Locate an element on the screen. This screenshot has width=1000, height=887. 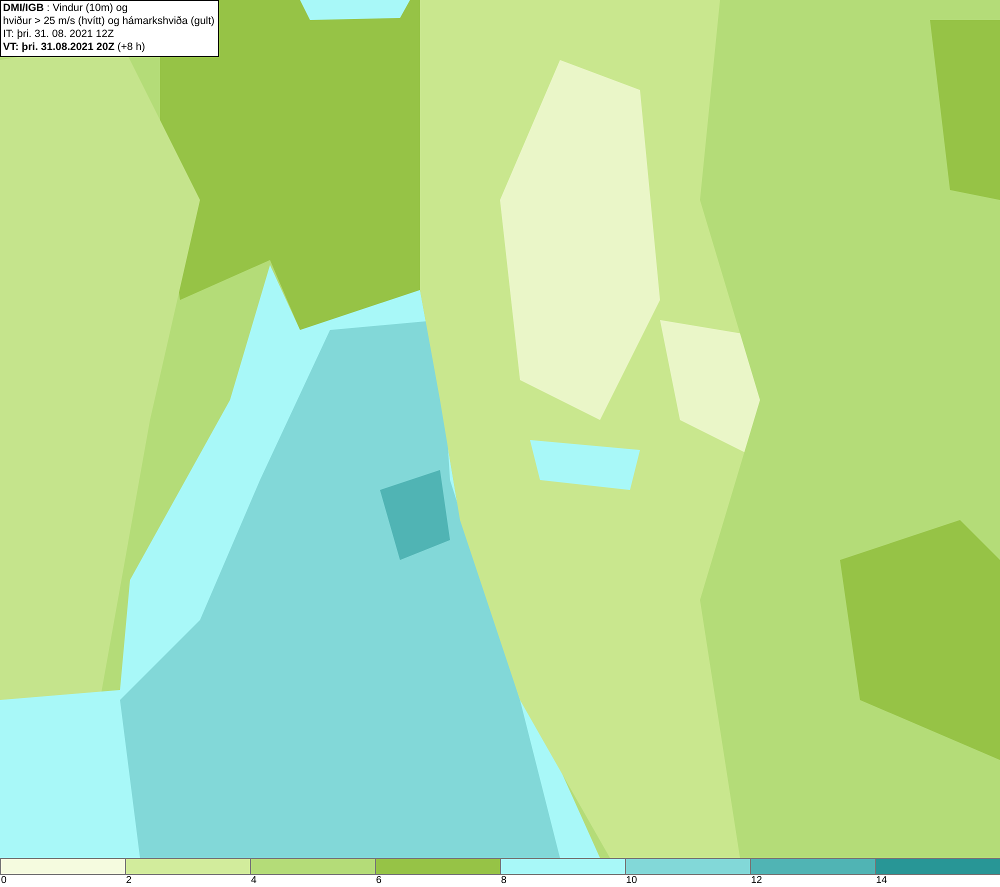
info-text: hviður > 25 m/s (hvítt) og hámarkshviða (gult) is located at coordinates (109, 21).